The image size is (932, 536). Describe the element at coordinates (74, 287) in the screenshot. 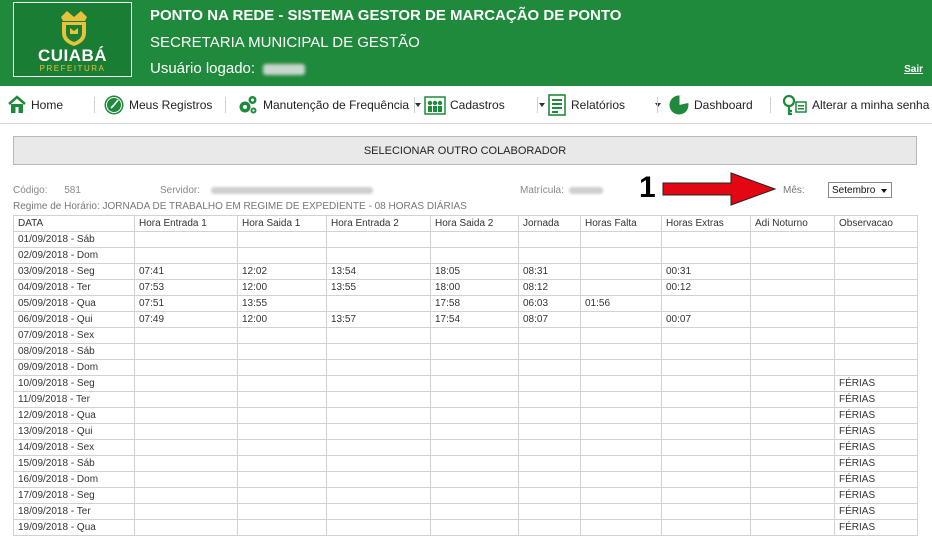

I see `table-cell: 04/09/2018 - Ter` at that location.